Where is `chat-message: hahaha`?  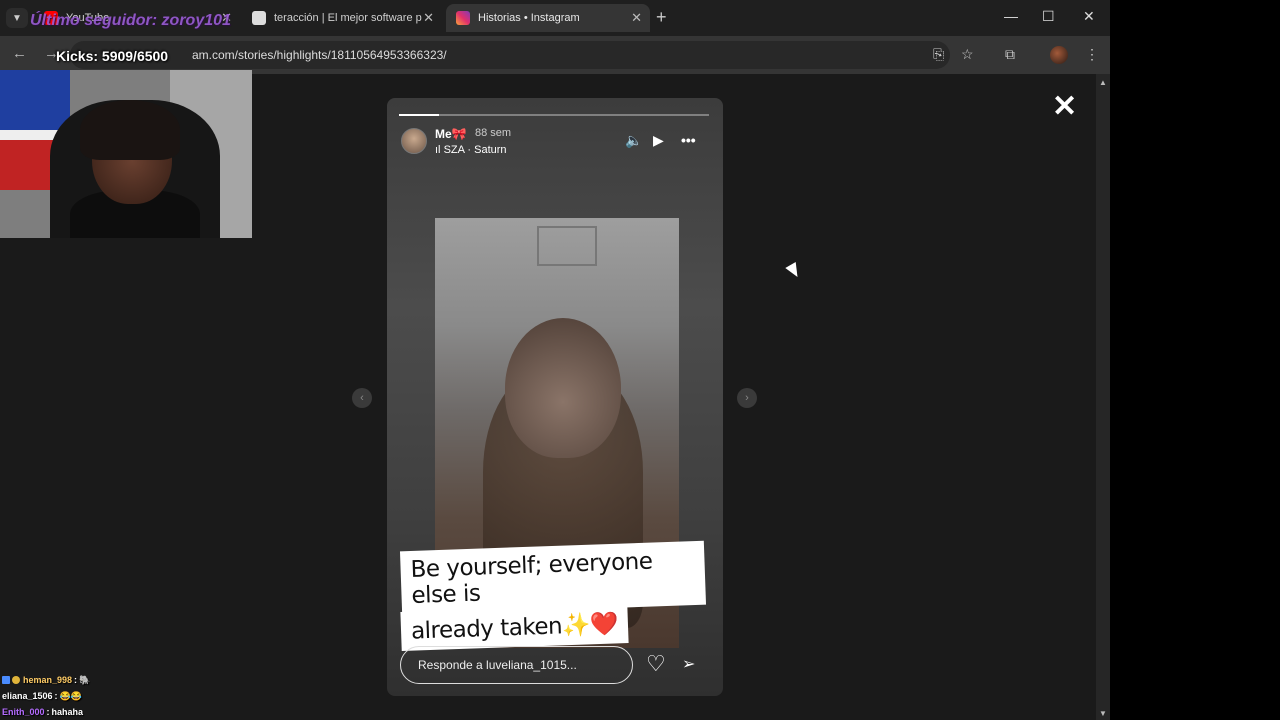 chat-message: hahaha is located at coordinates (67, 712).